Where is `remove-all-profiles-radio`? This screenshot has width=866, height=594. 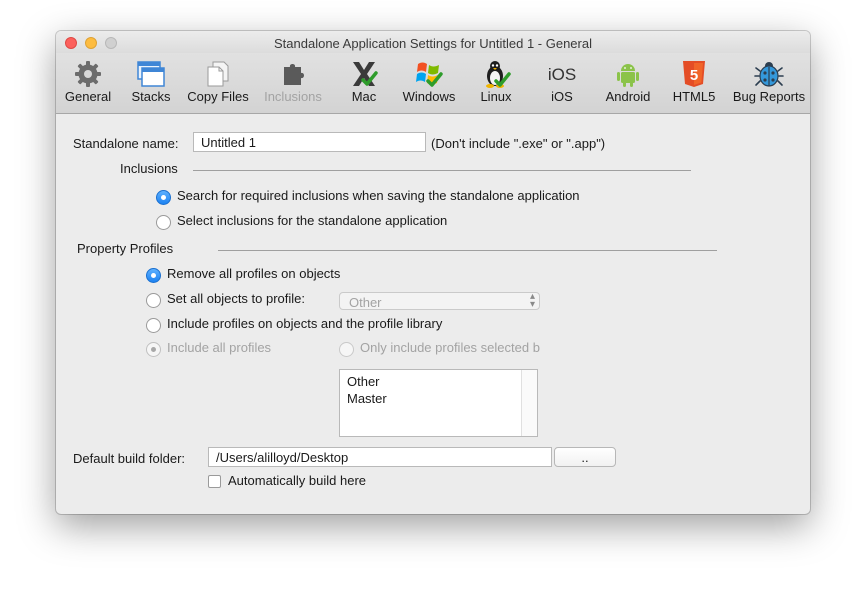
remove-all-profiles-radio is located at coordinates (153, 275).